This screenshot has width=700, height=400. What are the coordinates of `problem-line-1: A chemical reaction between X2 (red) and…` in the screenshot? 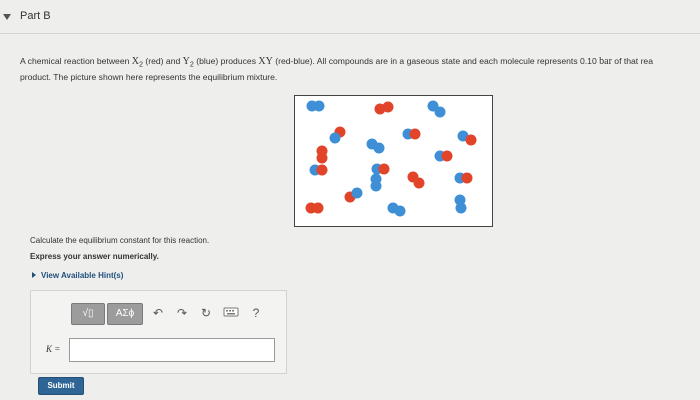 It's located at (336, 62).